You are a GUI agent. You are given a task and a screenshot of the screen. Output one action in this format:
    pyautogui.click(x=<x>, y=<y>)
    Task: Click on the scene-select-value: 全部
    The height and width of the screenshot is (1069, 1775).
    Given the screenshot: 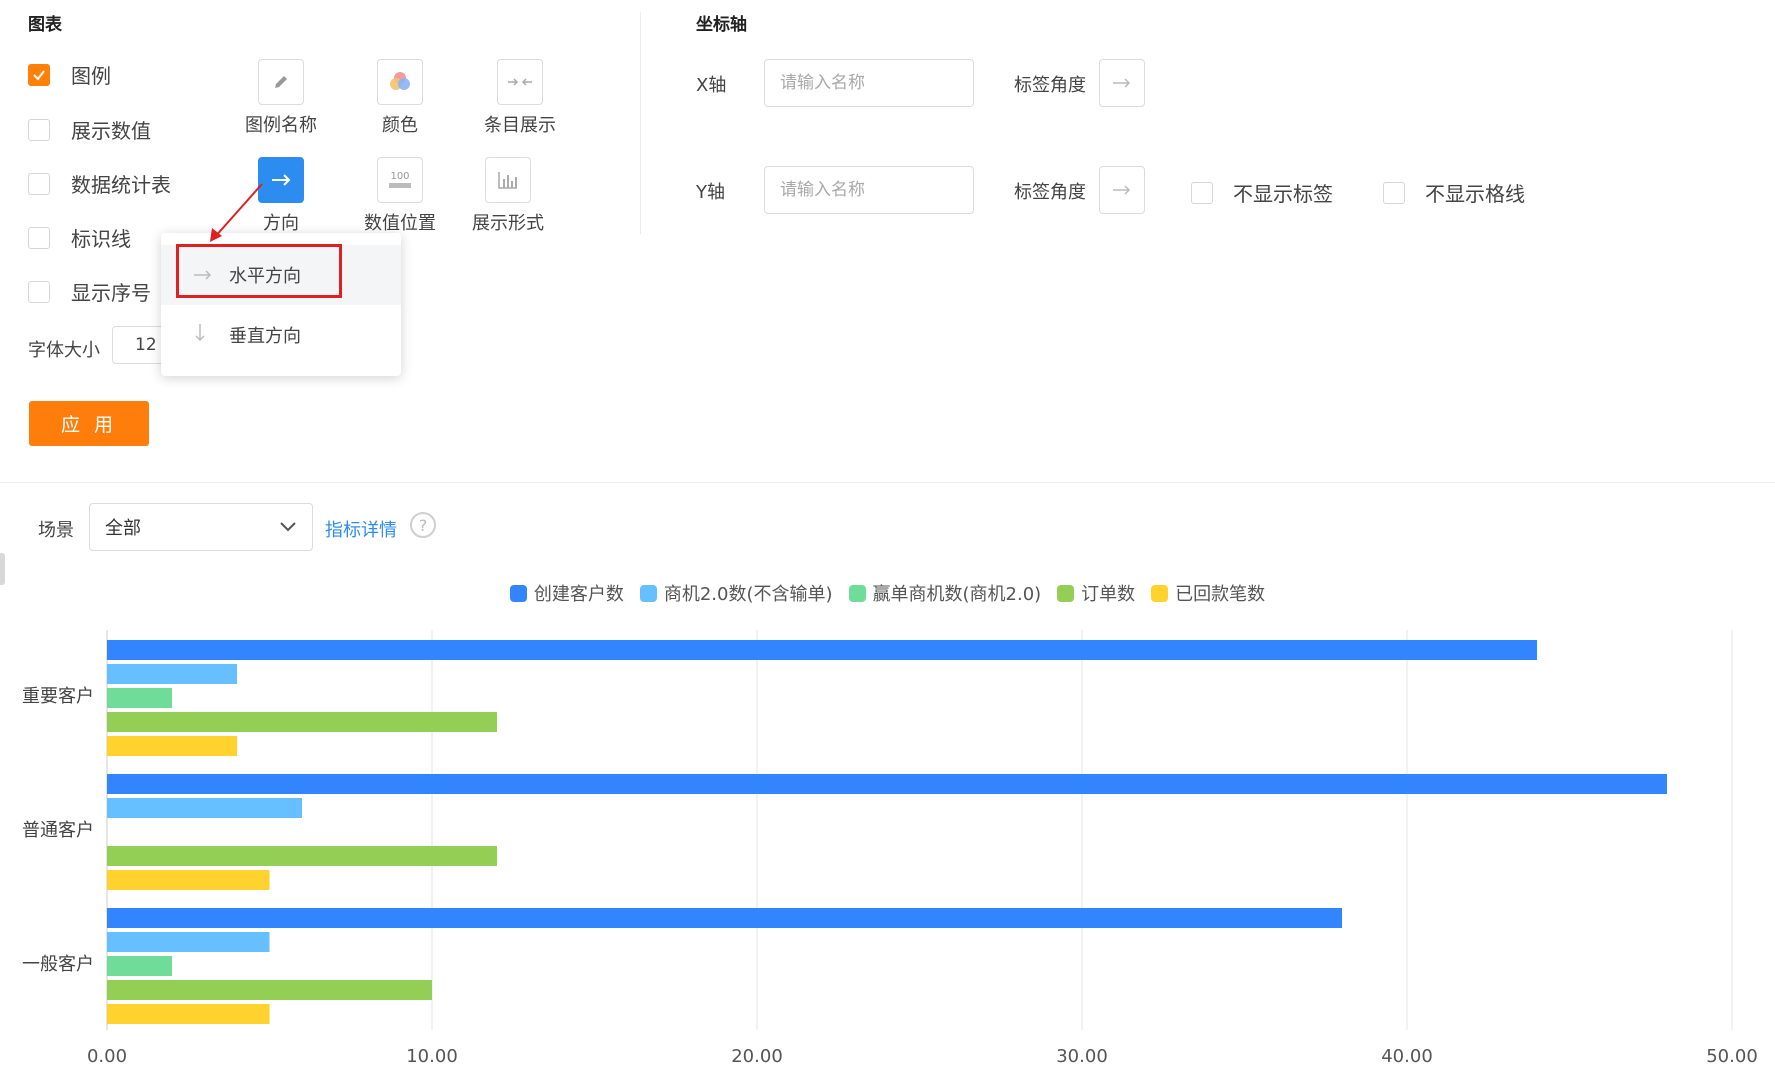 What is the action you would take?
    pyautogui.click(x=123, y=528)
    